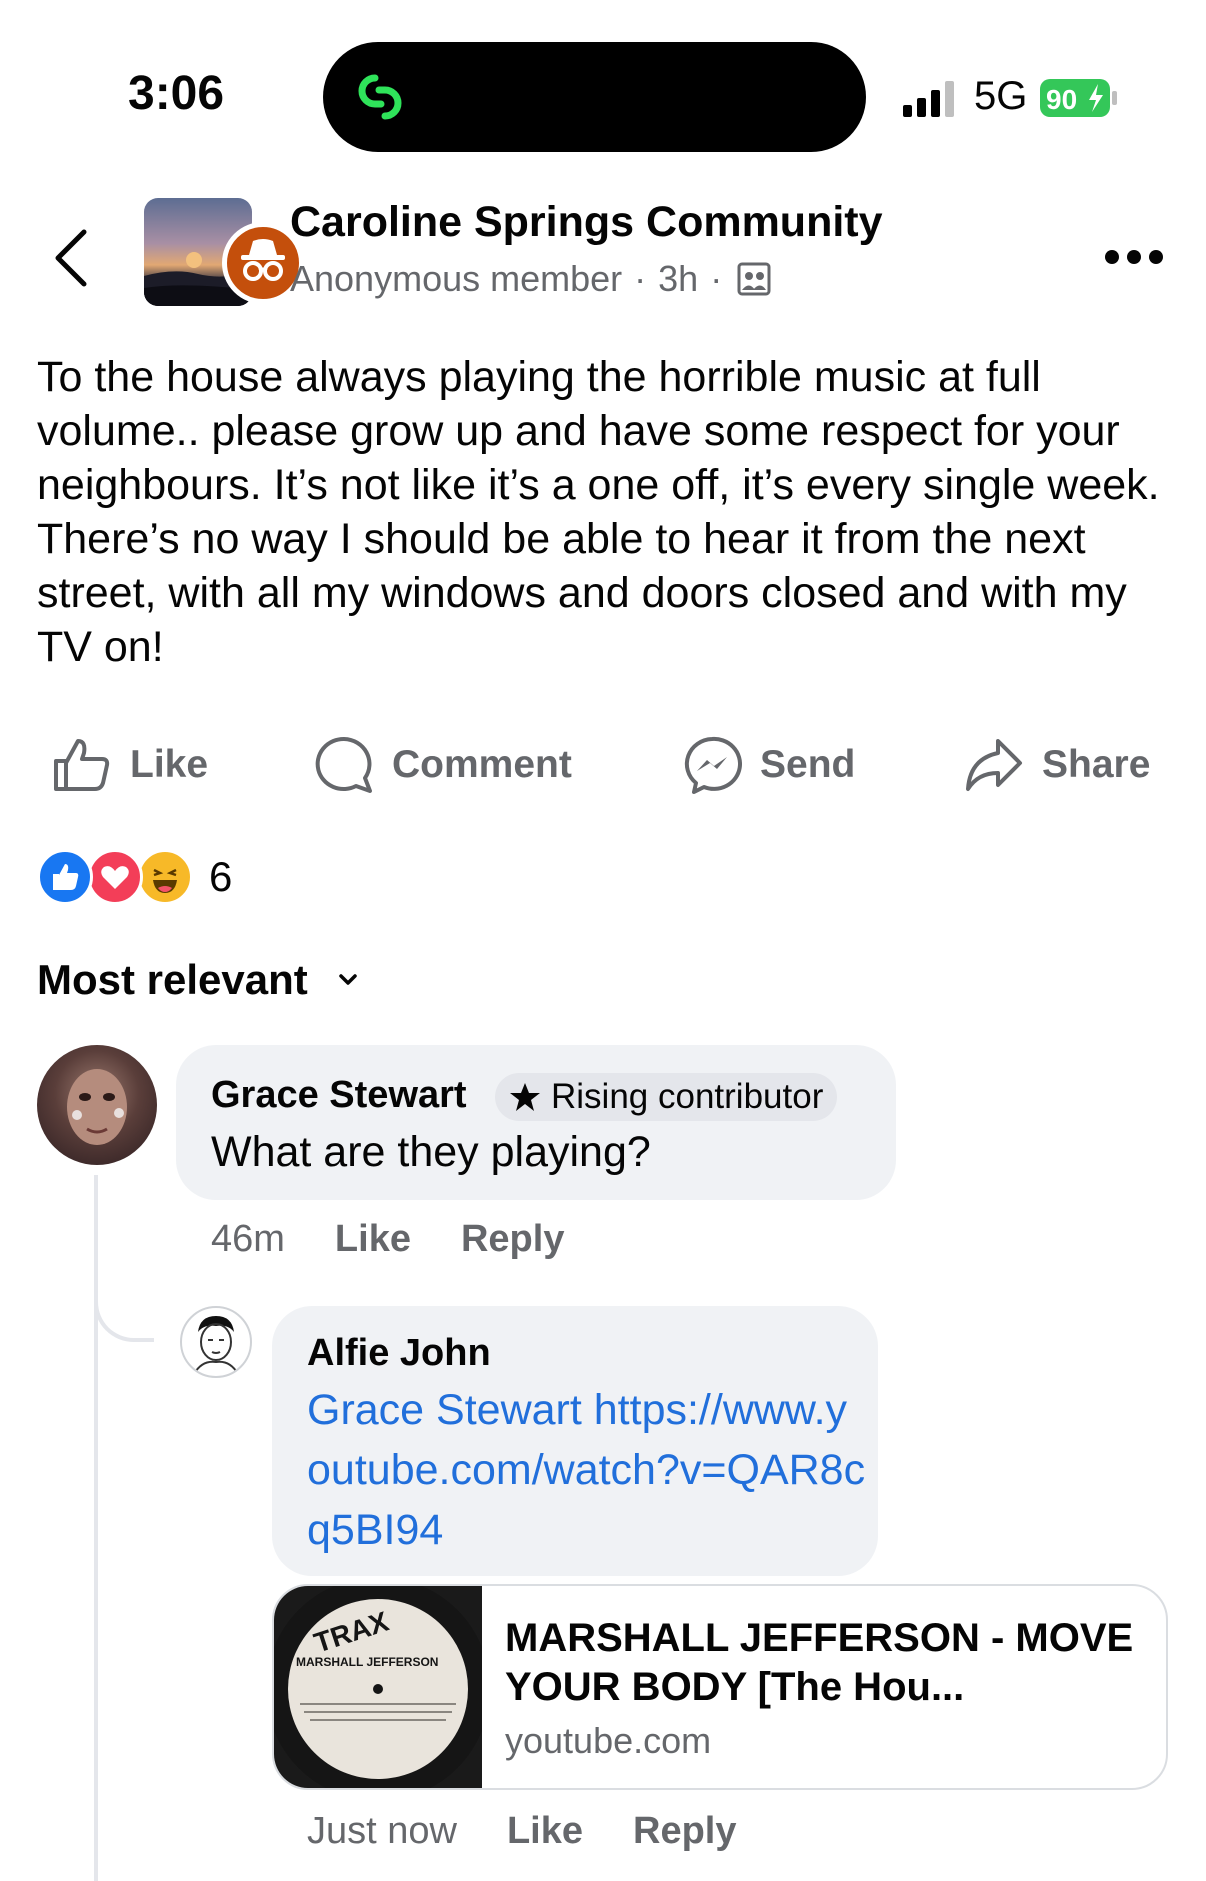  Describe the element at coordinates (1096, 764) in the screenshot. I see `share-label: Share` at that location.